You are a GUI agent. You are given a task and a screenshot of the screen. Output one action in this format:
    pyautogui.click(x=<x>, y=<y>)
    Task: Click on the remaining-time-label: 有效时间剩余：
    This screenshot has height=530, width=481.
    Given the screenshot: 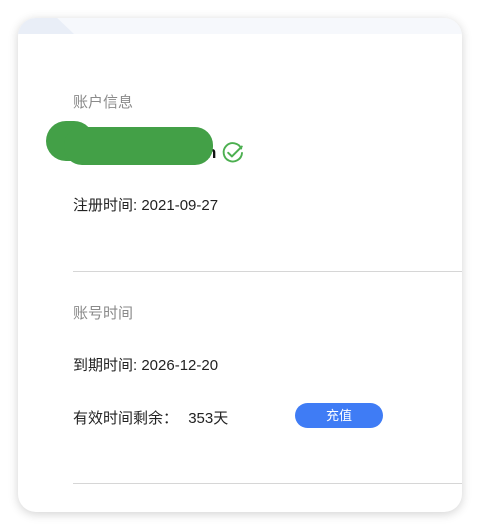 What is the action you would take?
    pyautogui.click(x=126, y=418)
    